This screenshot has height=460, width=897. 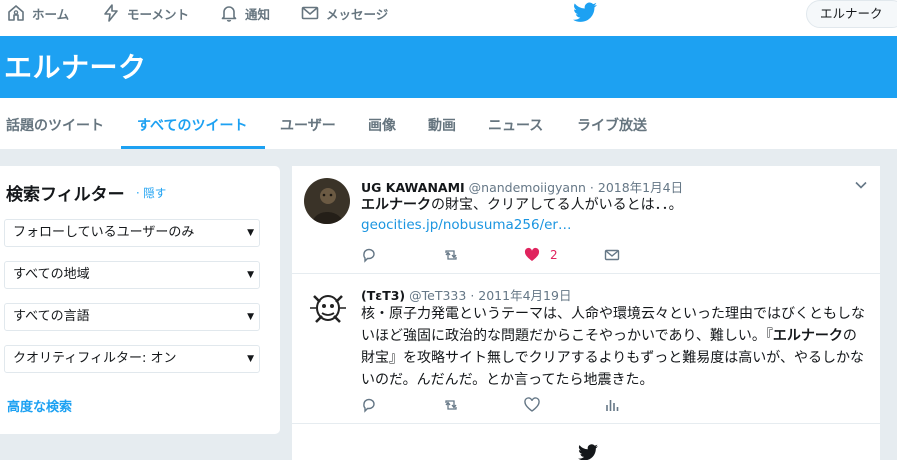 I want to click on select-value: すべての地域, so click(x=51, y=274).